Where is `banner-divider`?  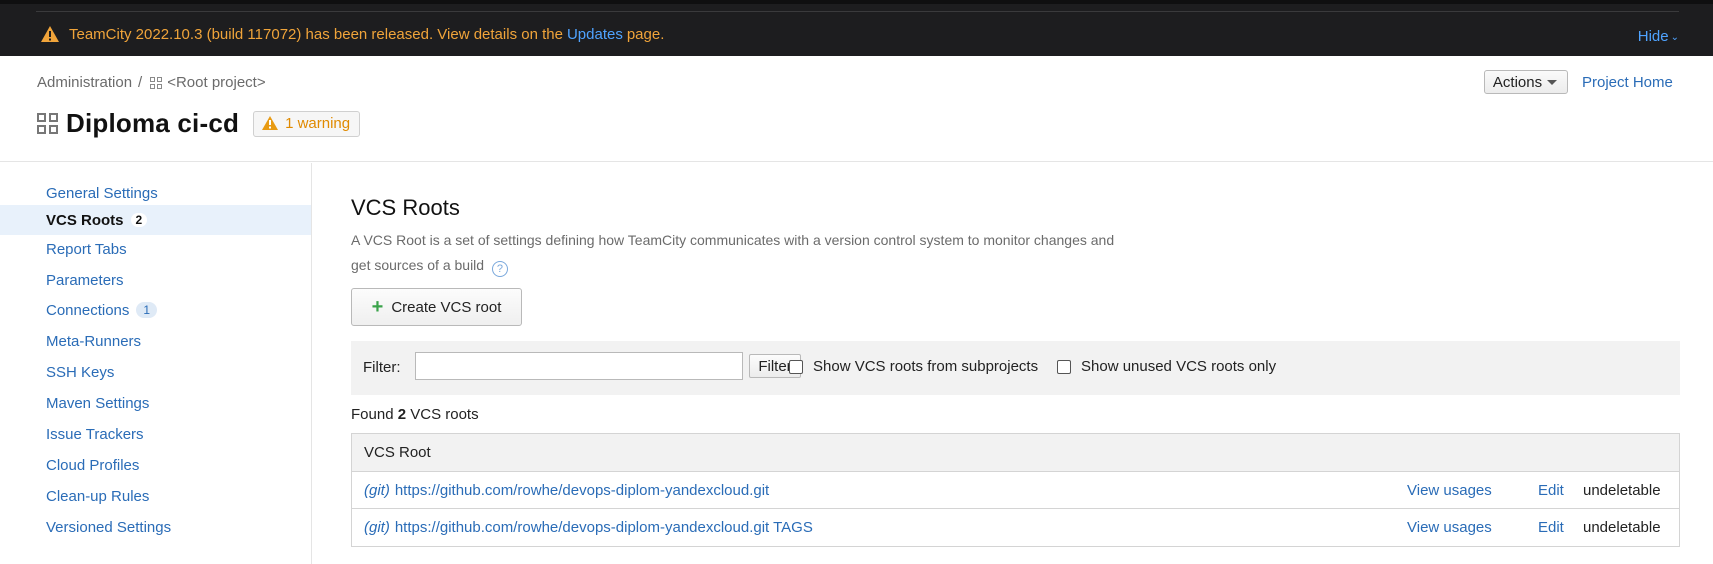
banner-divider is located at coordinates (857, 11).